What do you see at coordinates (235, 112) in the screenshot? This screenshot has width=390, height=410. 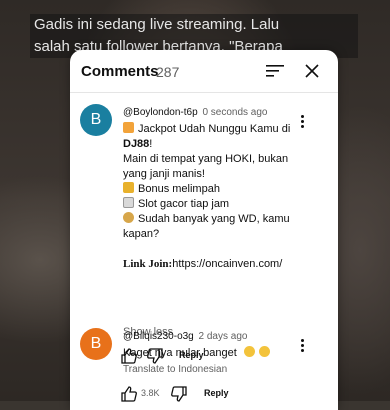 I see `comment-time: 0 seconds ago` at bounding box center [235, 112].